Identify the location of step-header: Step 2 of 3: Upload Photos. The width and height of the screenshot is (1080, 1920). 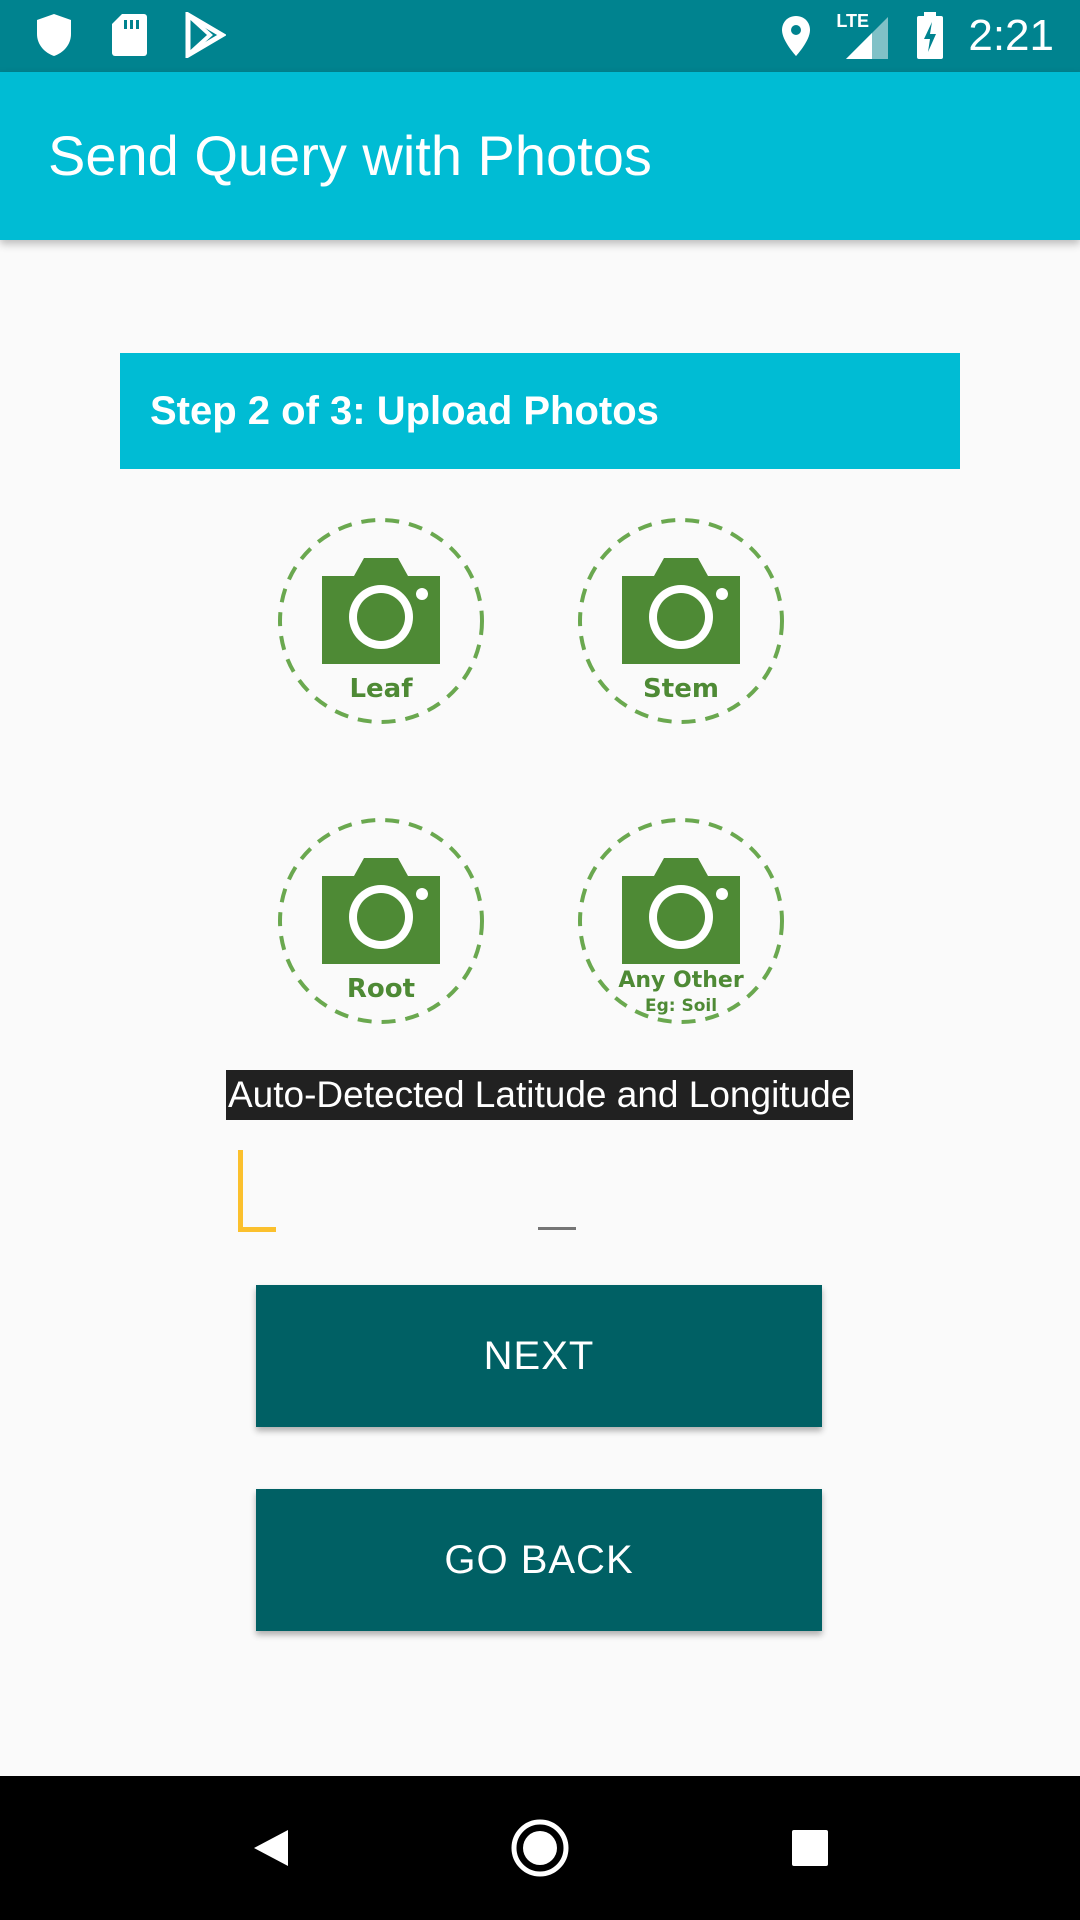
(540, 411).